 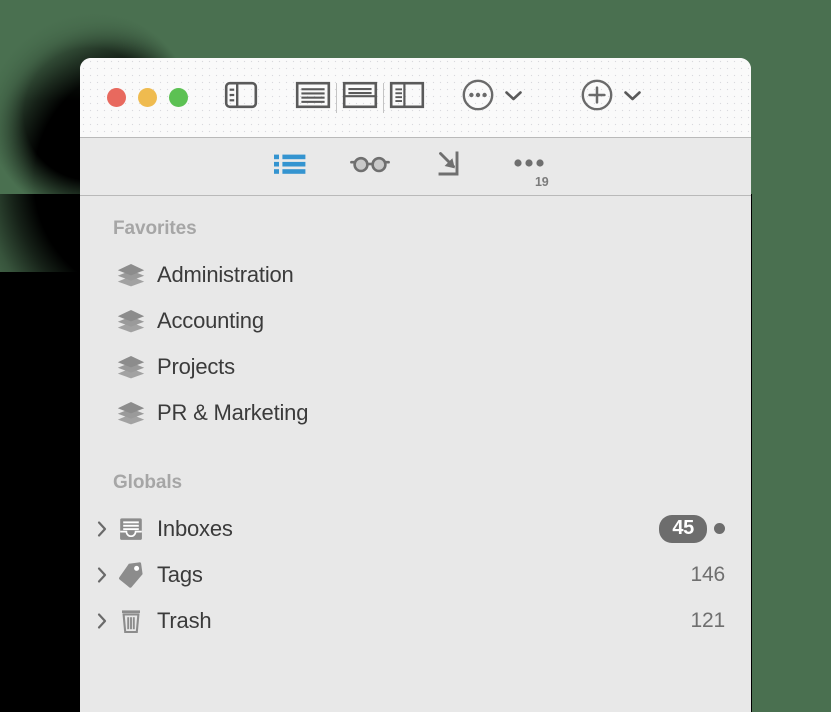 I want to click on add-dropdown-button, so click(x=632, y=98).